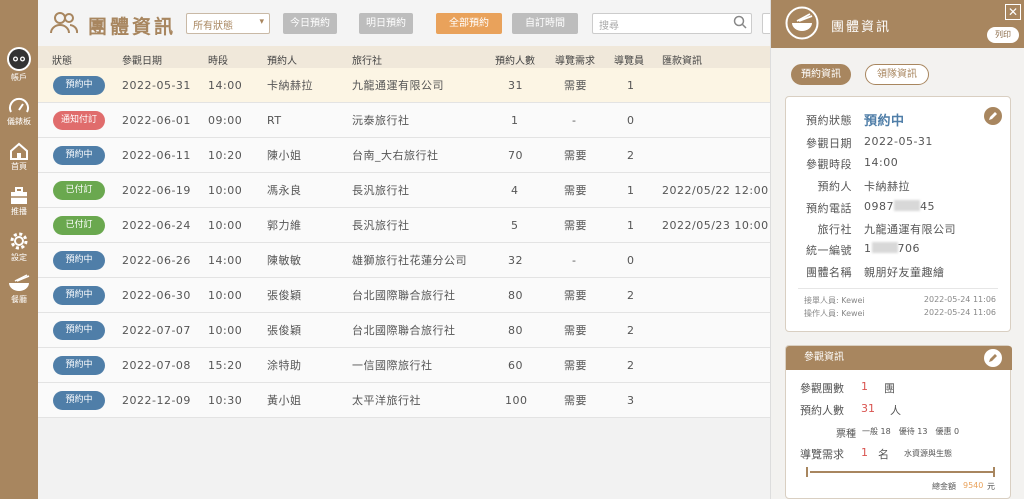 Image resolution: width=1024 pixels, height=499 pixels. Describe the element at coordinates (515, 260) in the screenshot. I see `cell-count: 32` at that location.